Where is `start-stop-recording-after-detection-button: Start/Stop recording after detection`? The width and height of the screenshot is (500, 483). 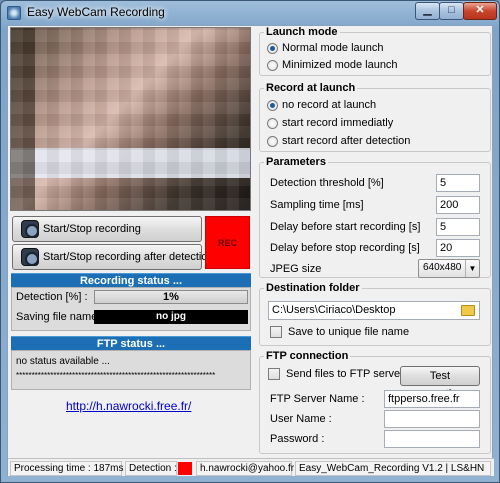 start-stop-recording-after-detection-button: Start/Stop recording after detection is located at coordinates (113, 257).